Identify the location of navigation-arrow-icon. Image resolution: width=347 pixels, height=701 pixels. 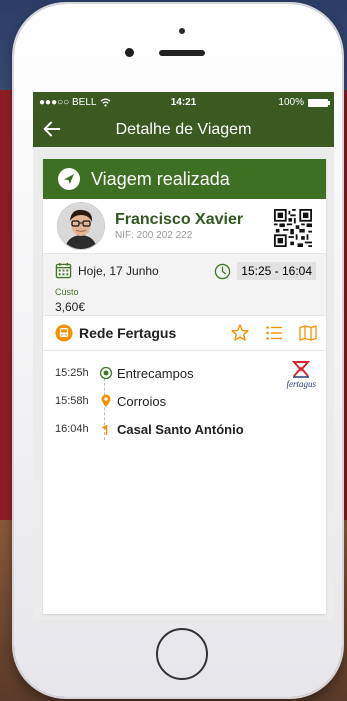
(69, 179).